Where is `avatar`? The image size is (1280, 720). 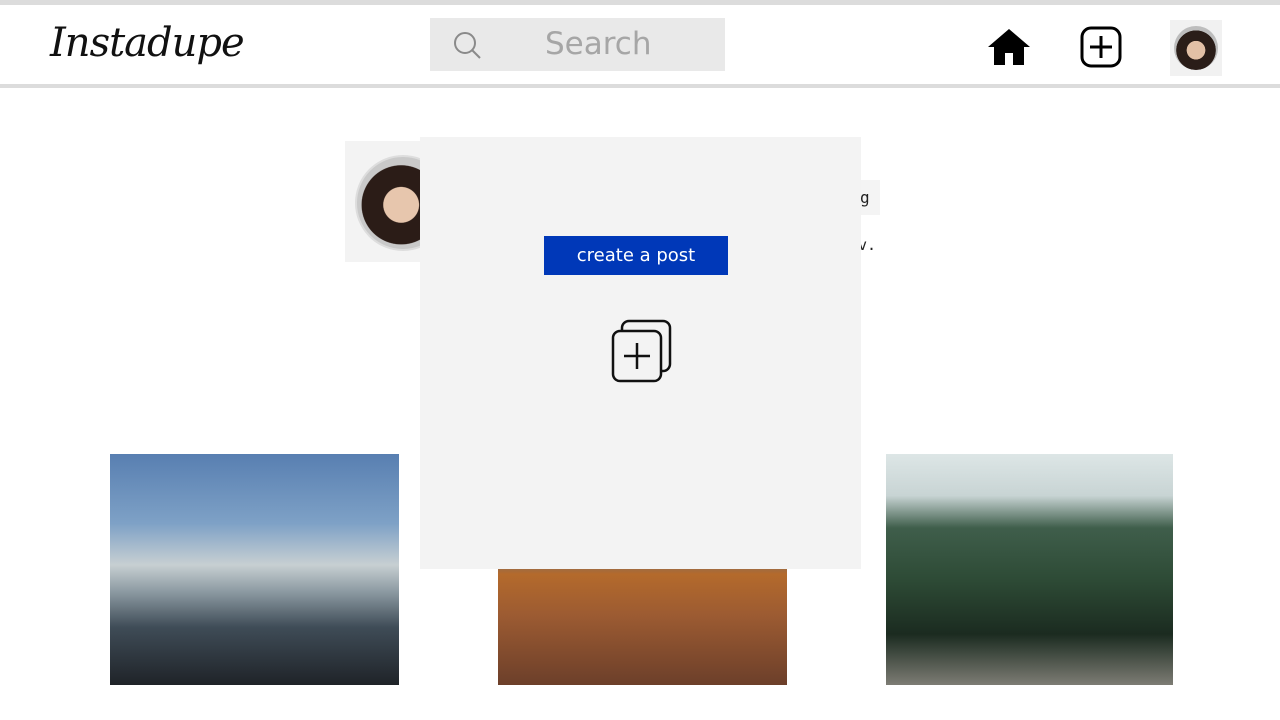 avatar is located at coordinates (1196, 48).